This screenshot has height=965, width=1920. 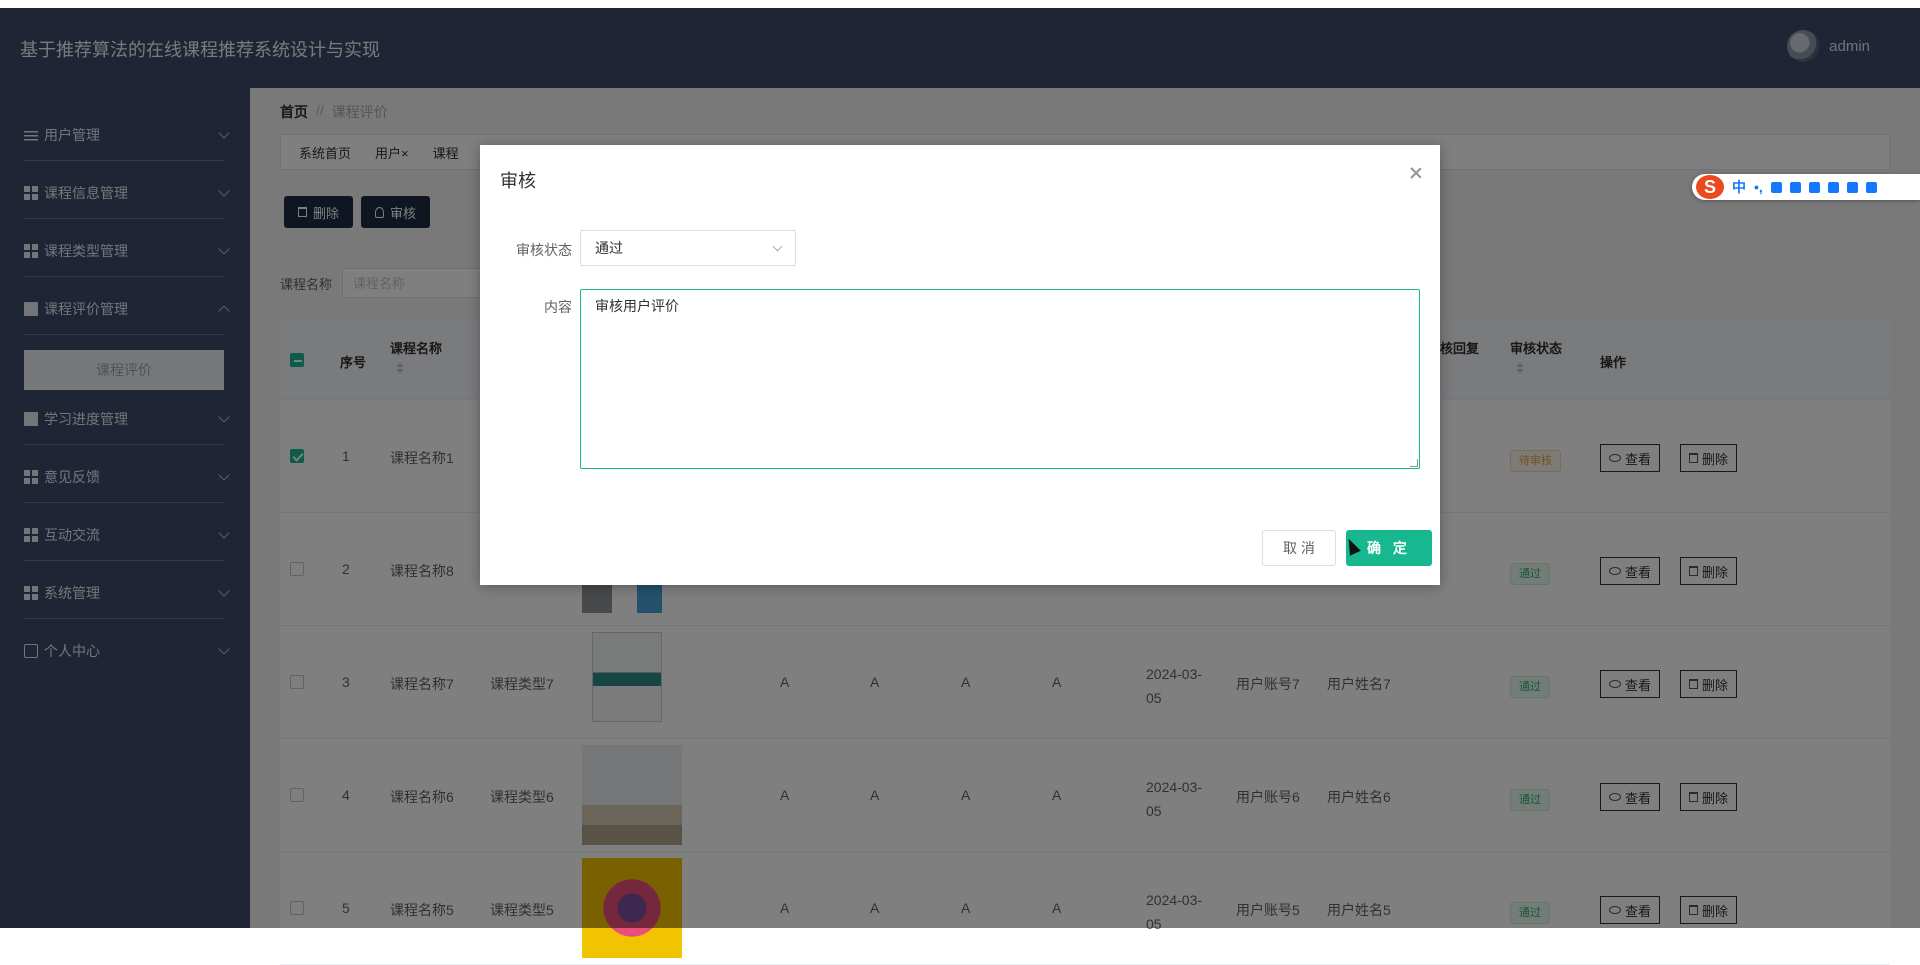 I want to click on close-icon, so click(x=1416, y=173).